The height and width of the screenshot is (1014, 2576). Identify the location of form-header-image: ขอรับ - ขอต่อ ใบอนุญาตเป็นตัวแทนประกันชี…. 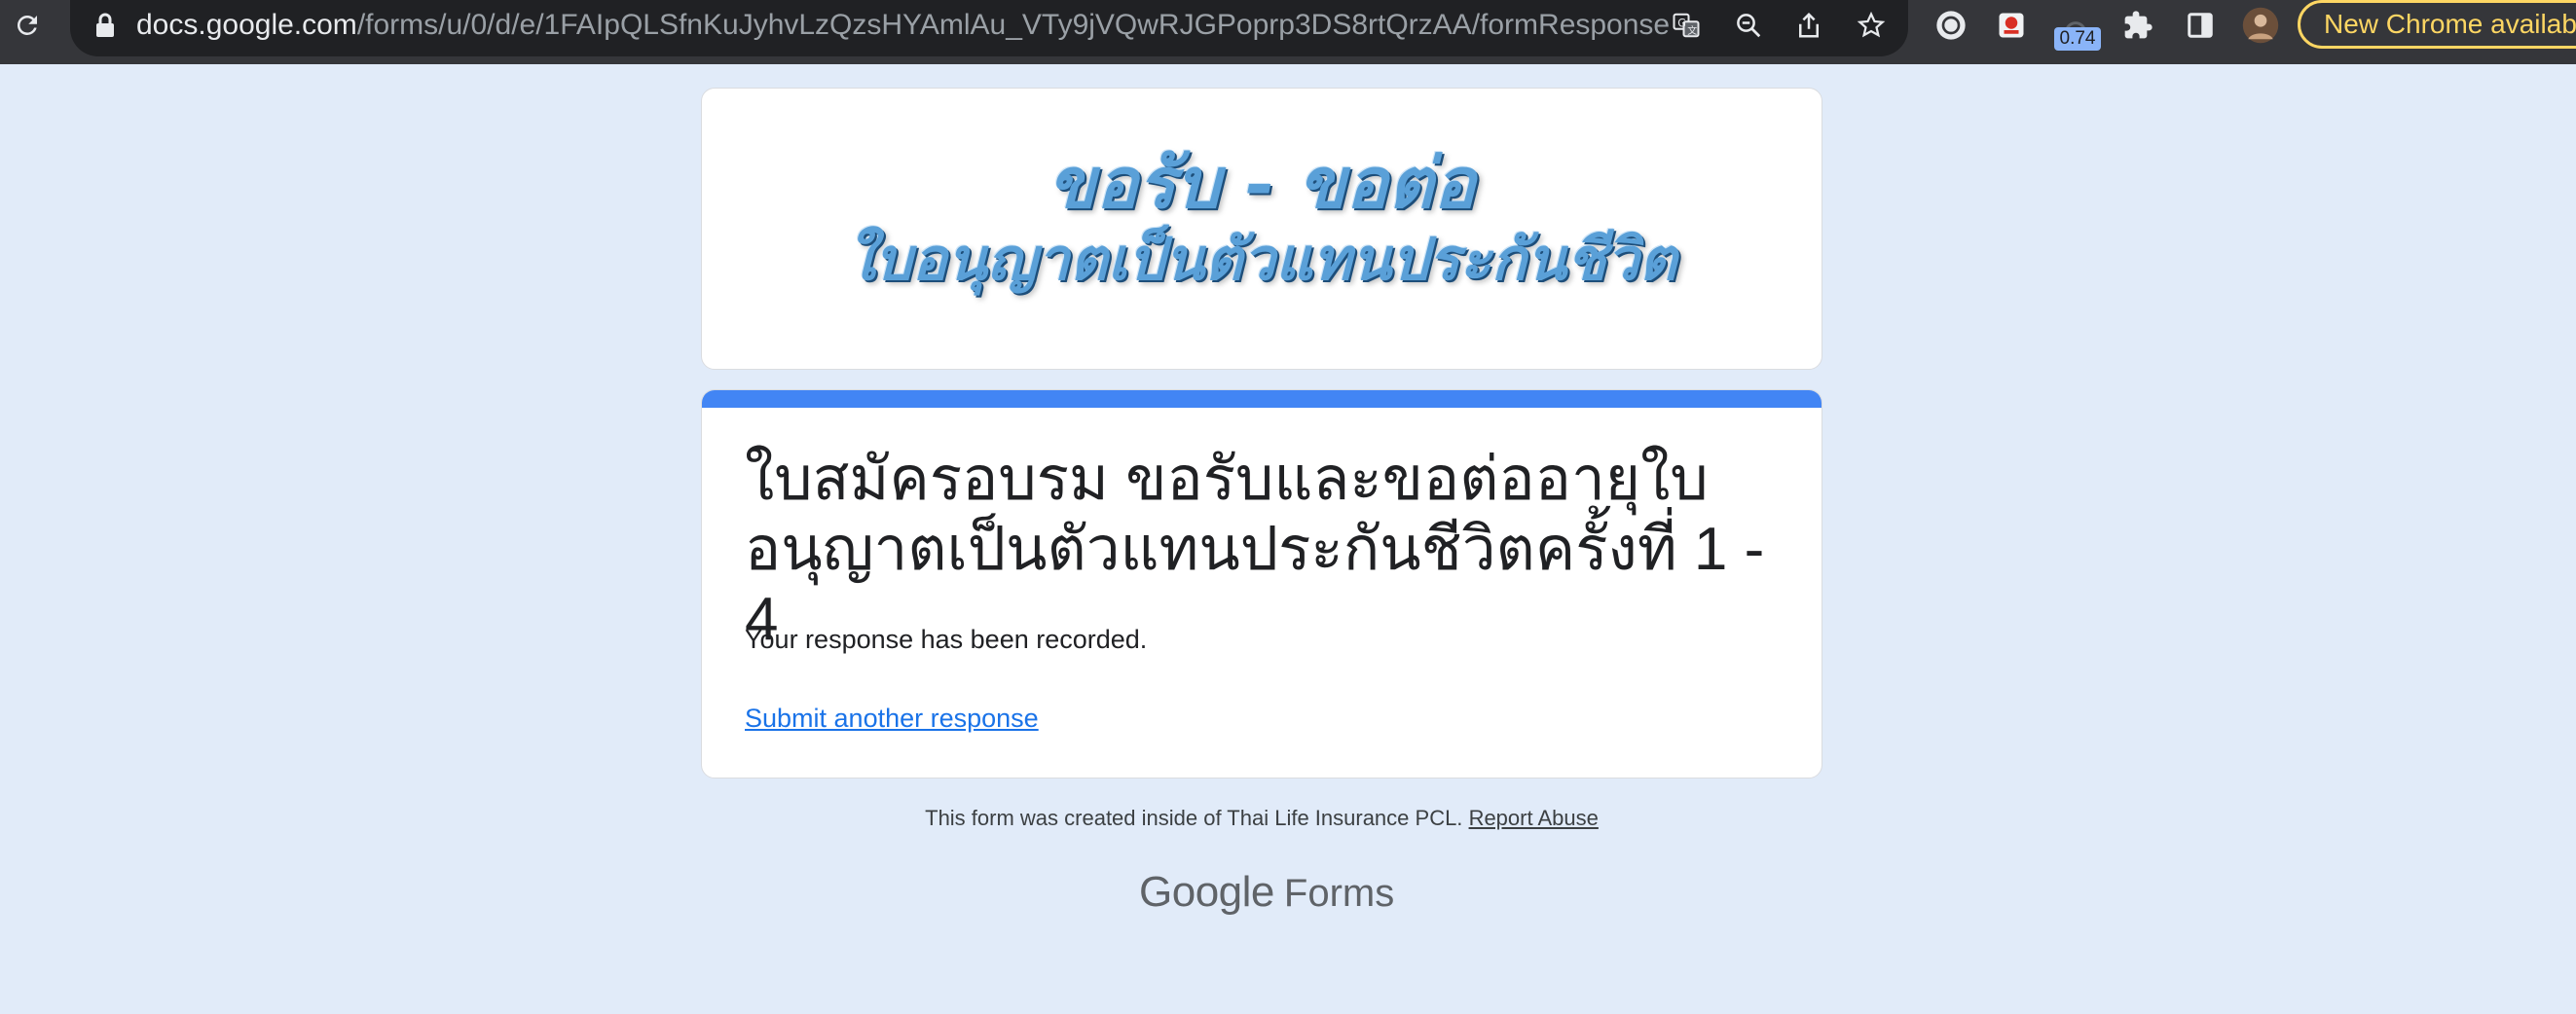
(1261, 229).